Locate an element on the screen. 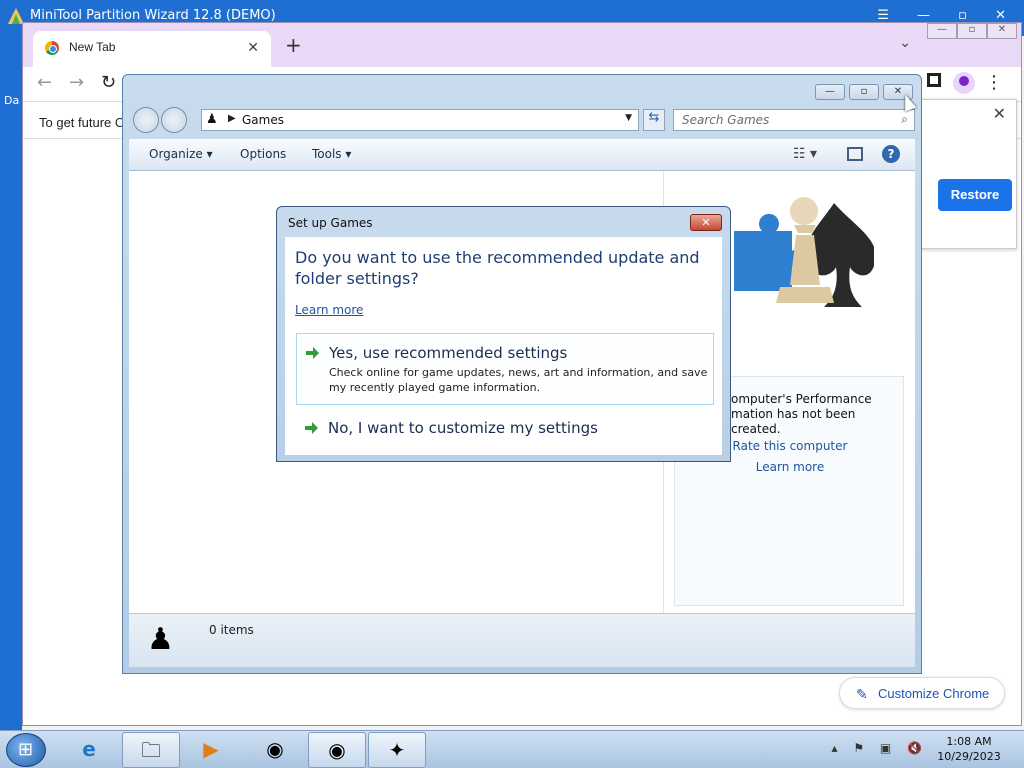 The width and height of the screenshot is (1024, 768). side-panel-icon is located at coordinates (934, 80).